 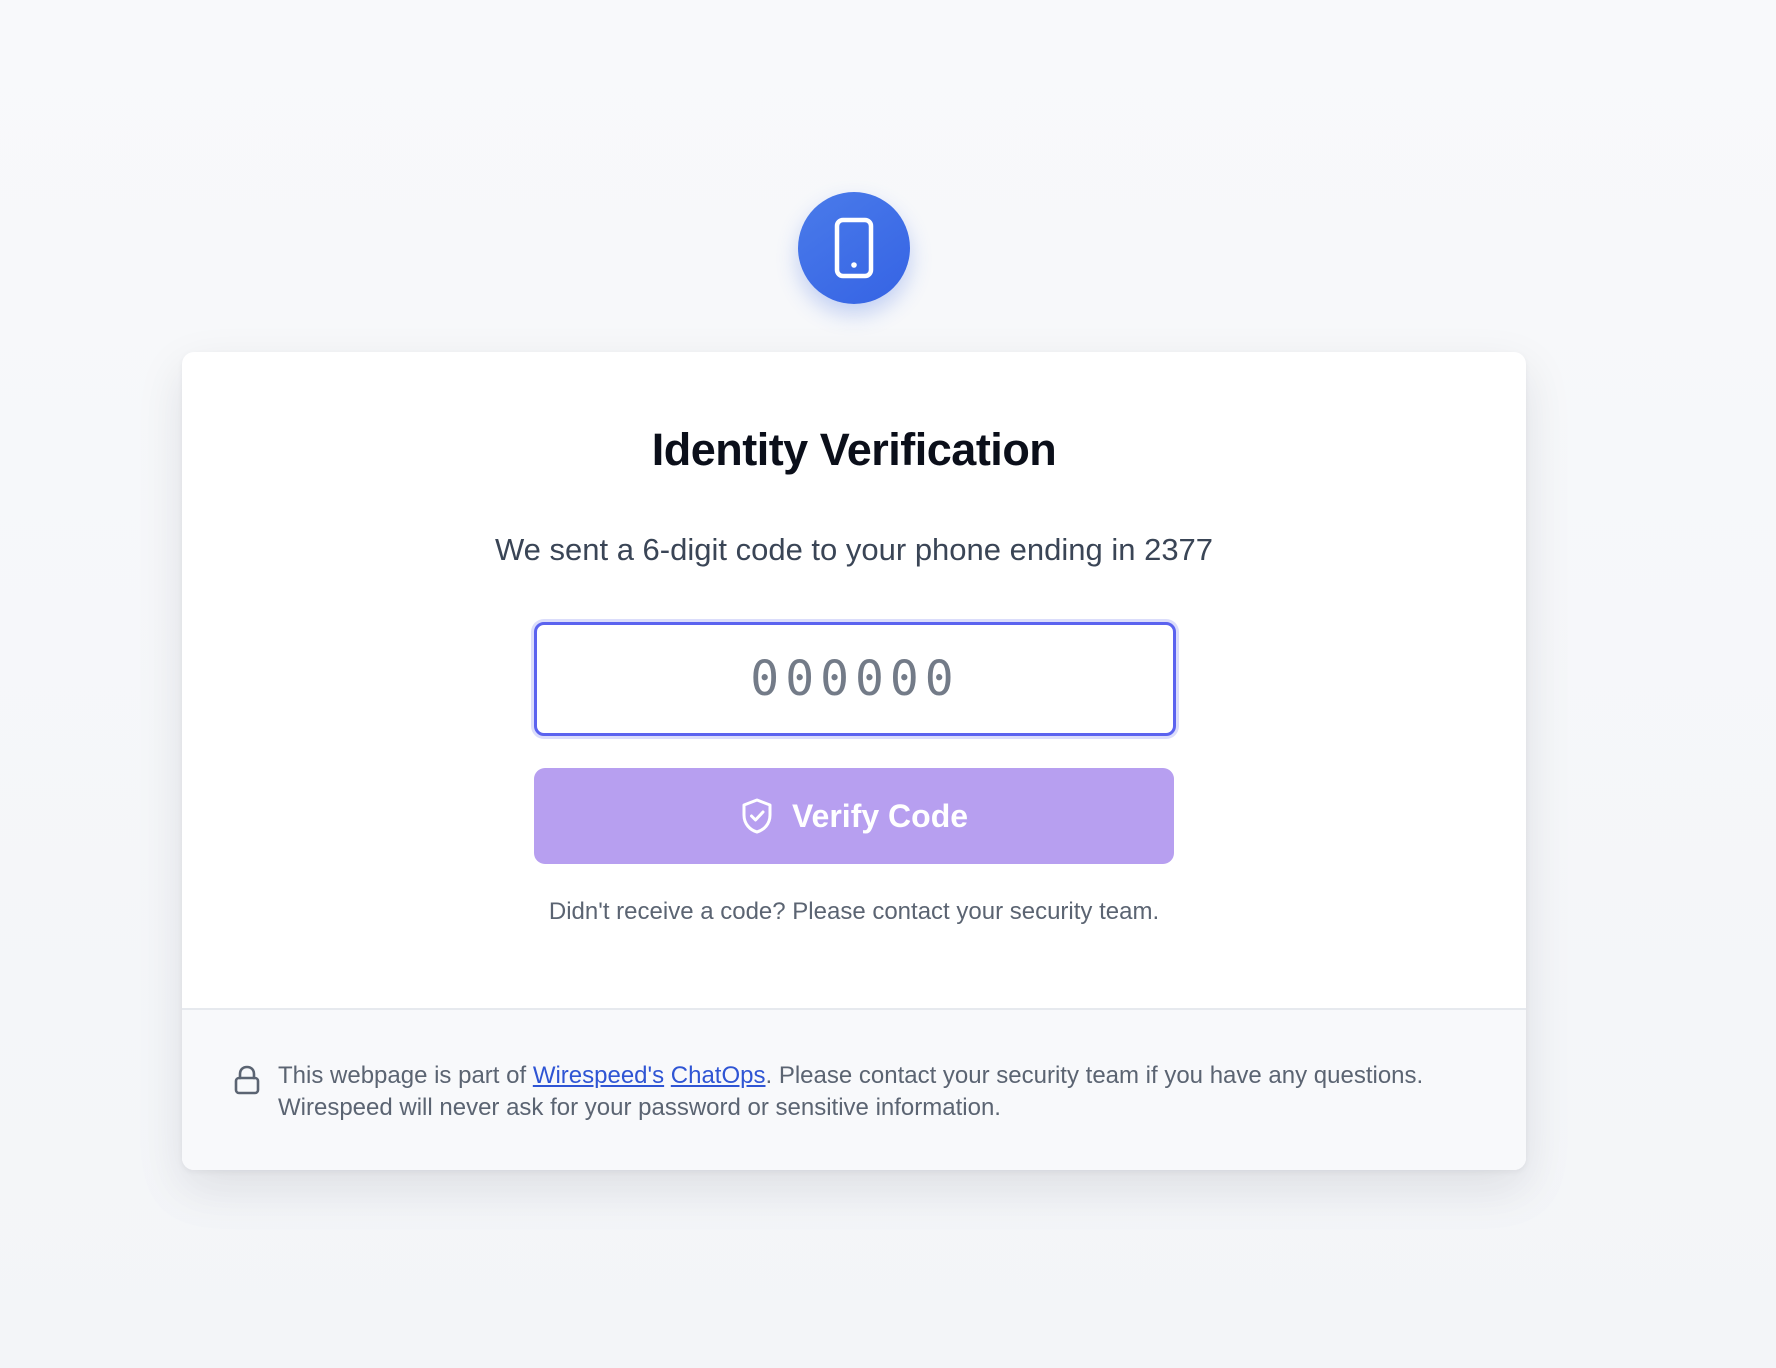 I want to click on verification-code-input, so click(x=855, y=679).